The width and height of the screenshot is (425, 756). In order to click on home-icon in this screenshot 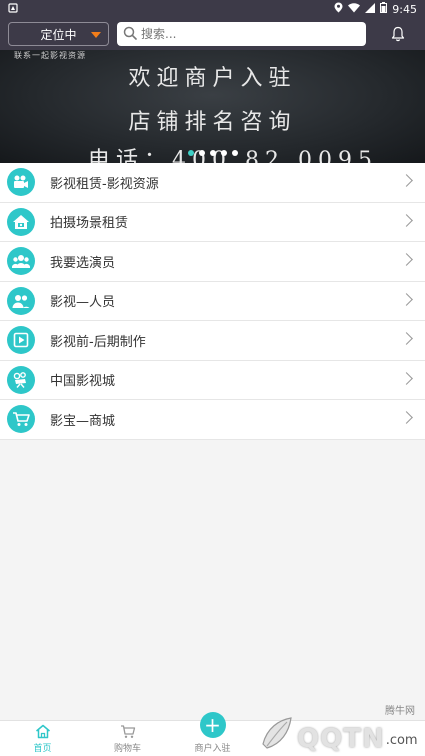, I will do `click(43, 731)`.